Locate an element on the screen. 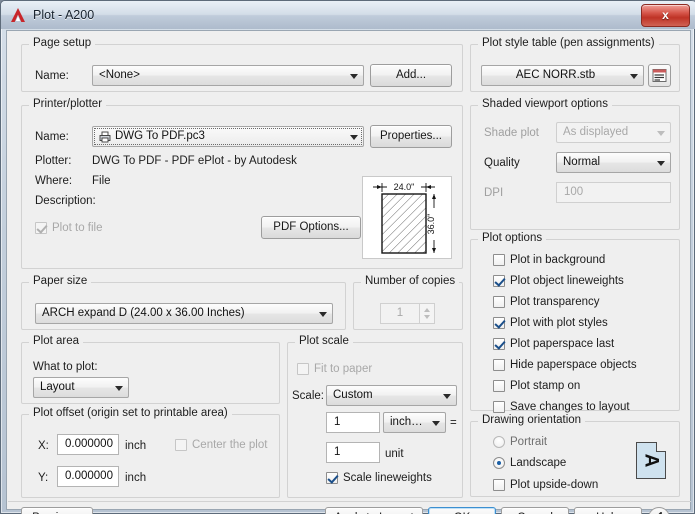 This screenshot has width=695, height=514. edit-plot-style-table-button is located at coordinates (659, 75).